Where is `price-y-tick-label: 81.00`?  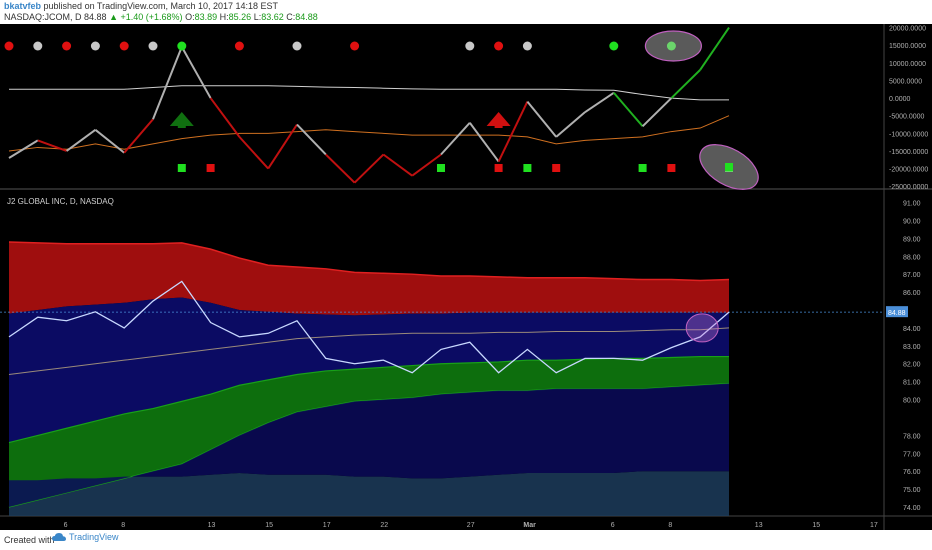 price-y-tick-label: 81.00 is located at coordinates (912, 383).